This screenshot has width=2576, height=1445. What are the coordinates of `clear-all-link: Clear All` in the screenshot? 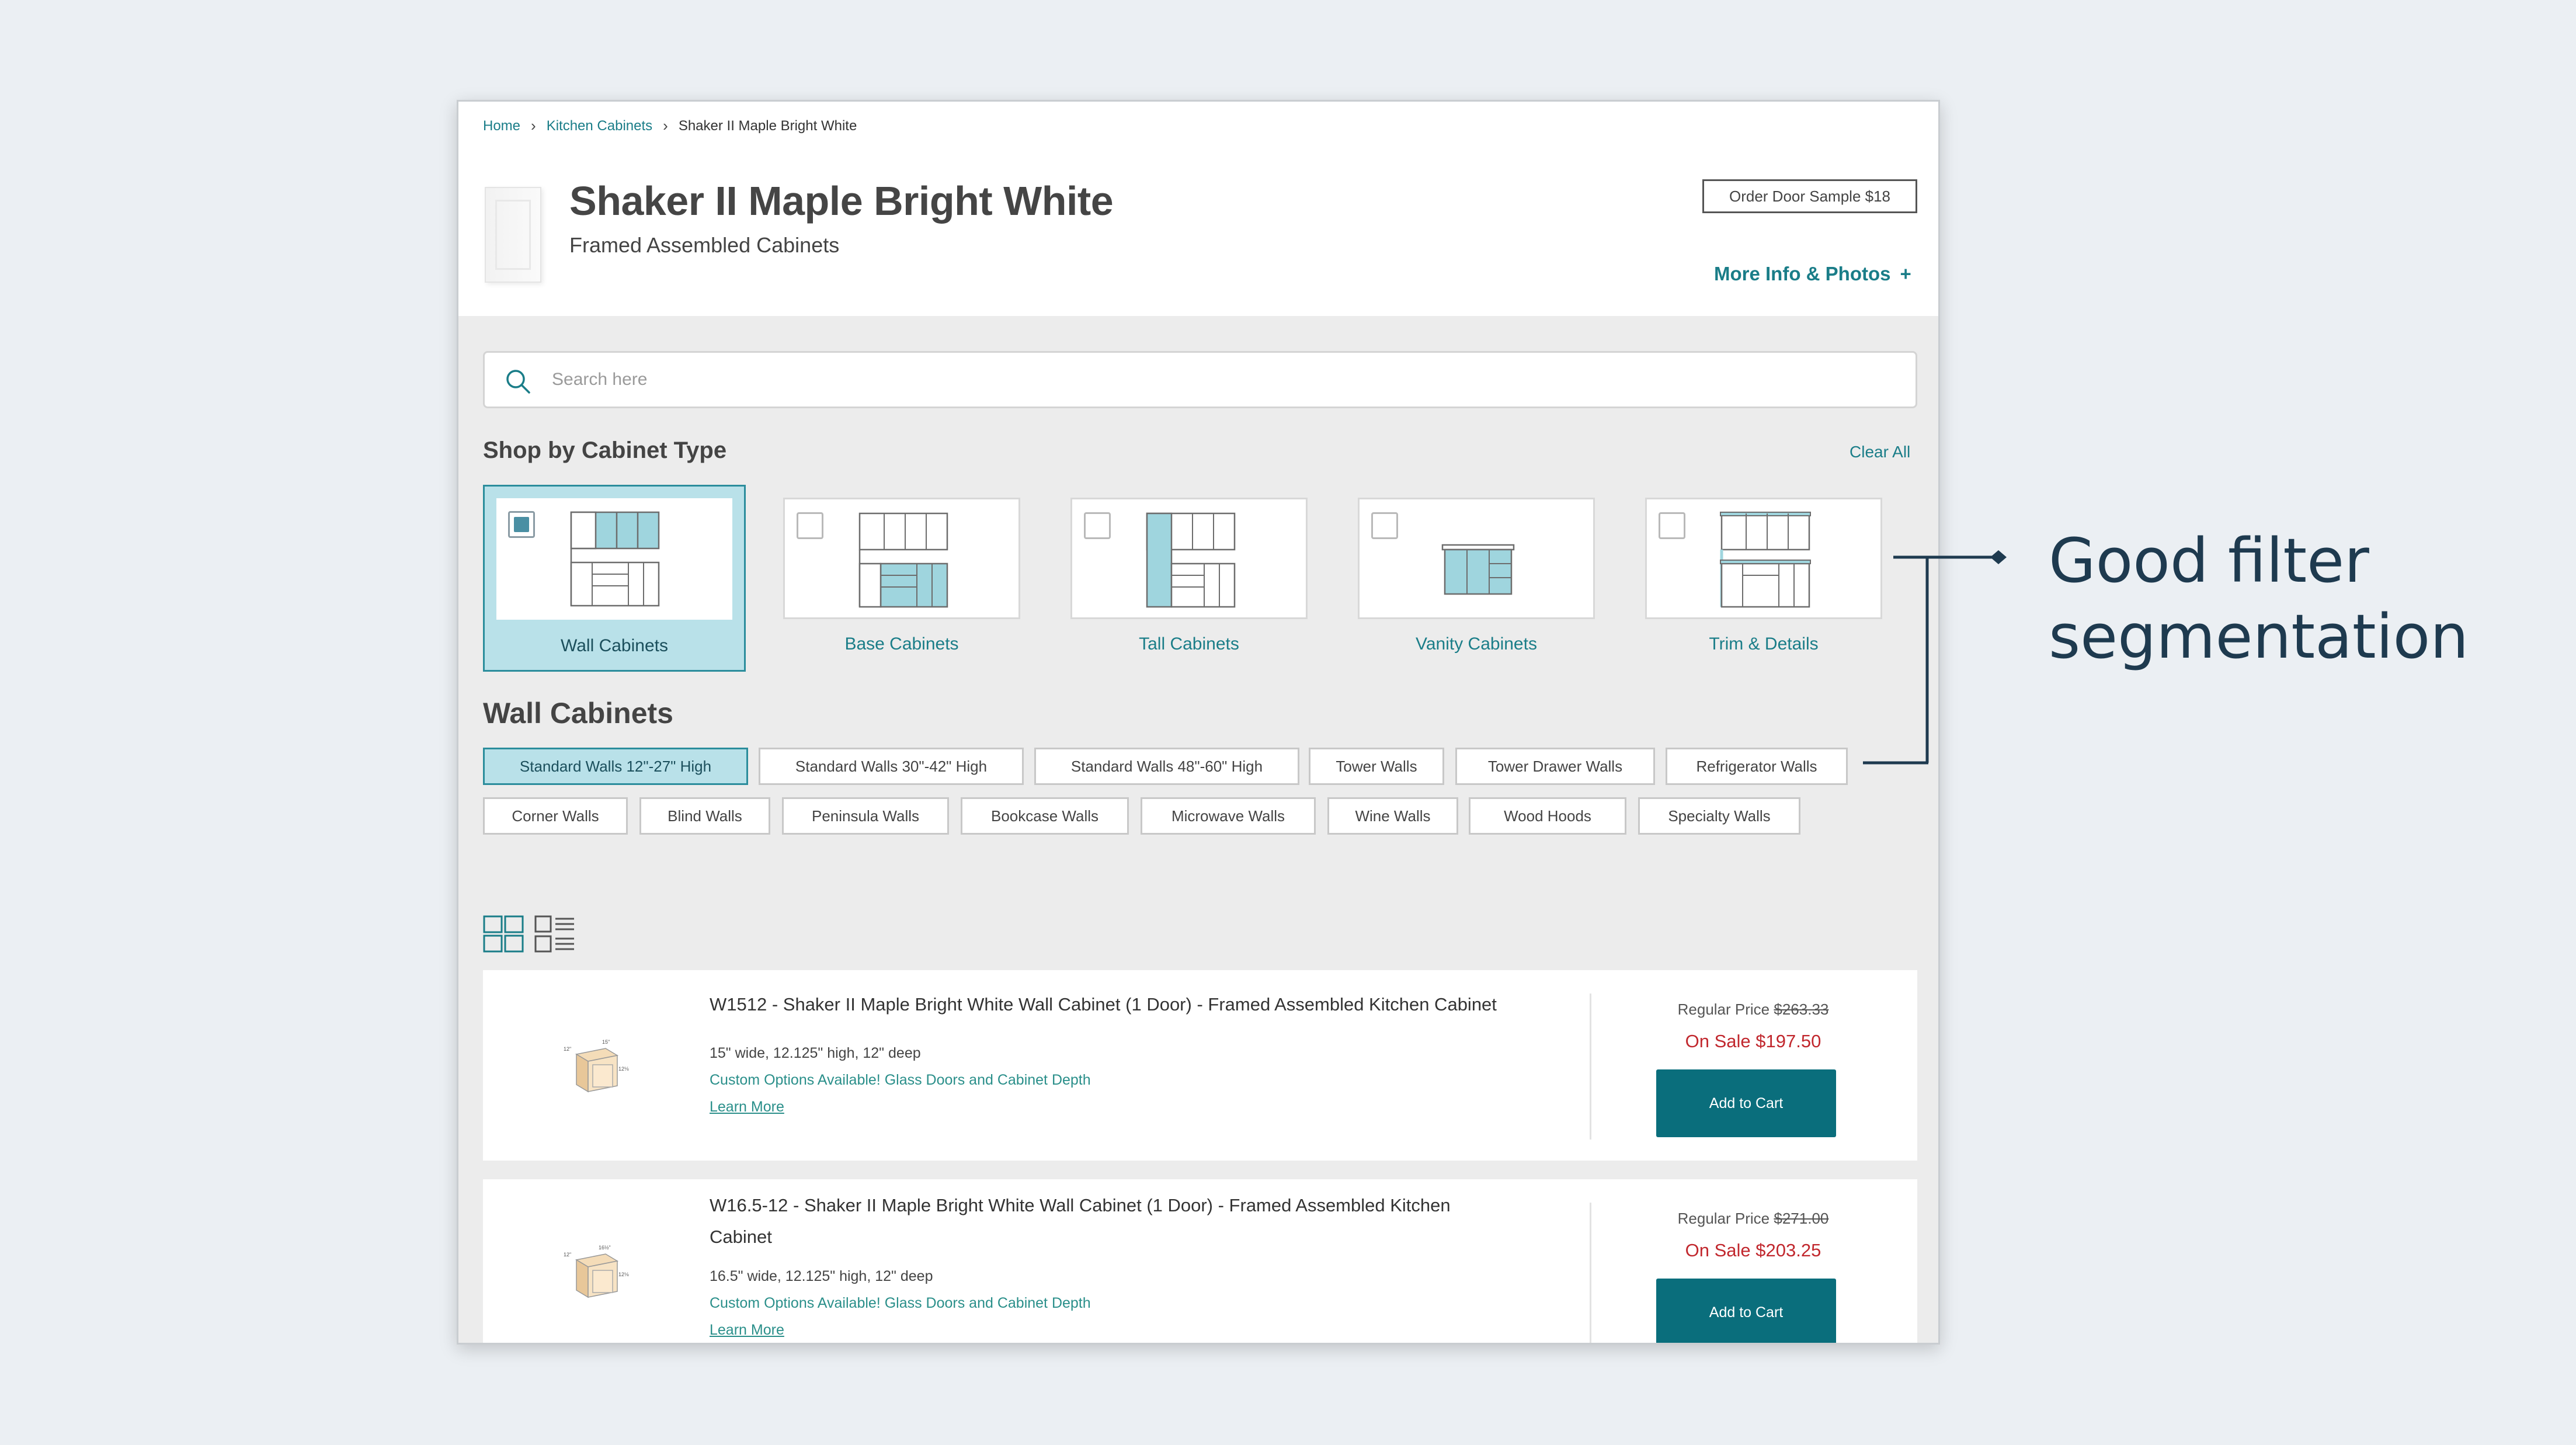 It's located at (1880, 452).